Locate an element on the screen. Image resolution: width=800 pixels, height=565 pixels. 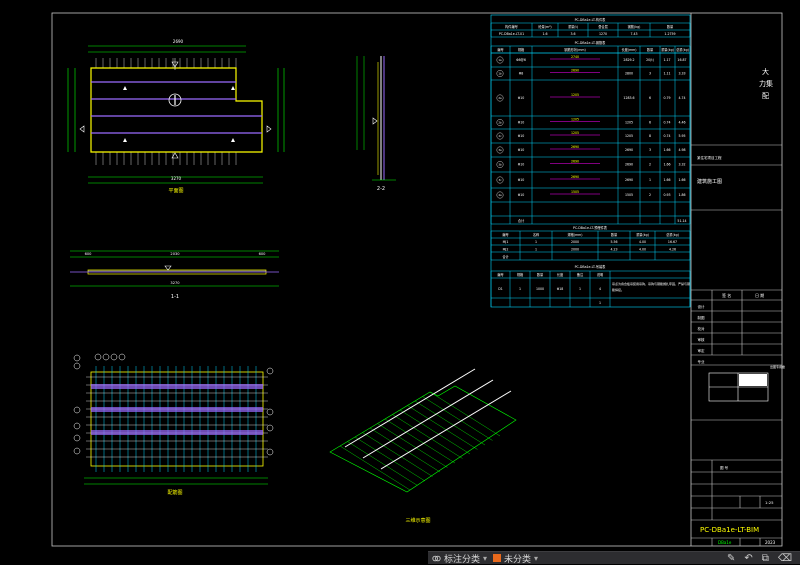
copy-icon: ⧉ is located at coordinates (765, 558).